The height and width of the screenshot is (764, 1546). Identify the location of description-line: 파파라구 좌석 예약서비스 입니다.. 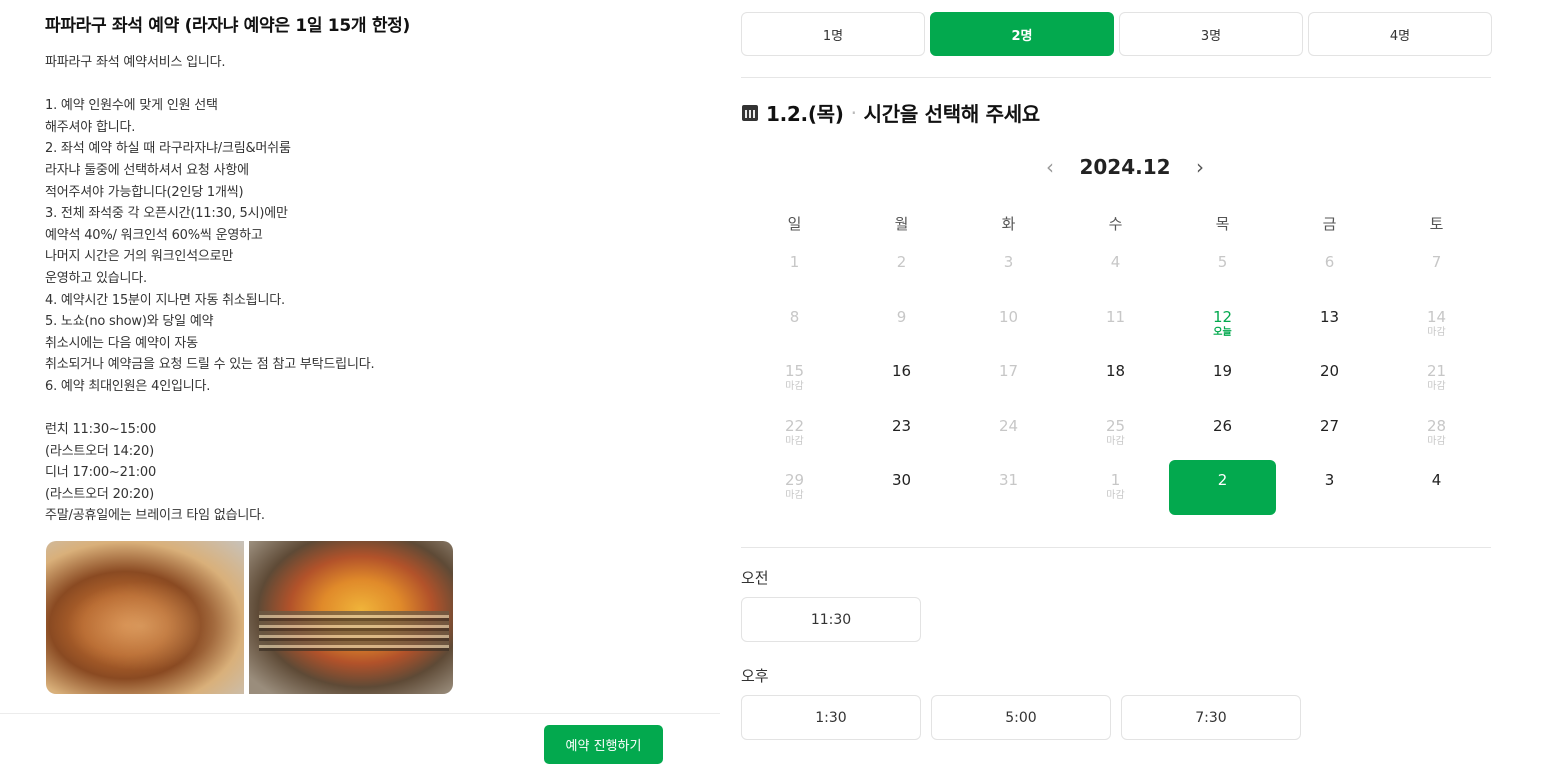
(135, 62).